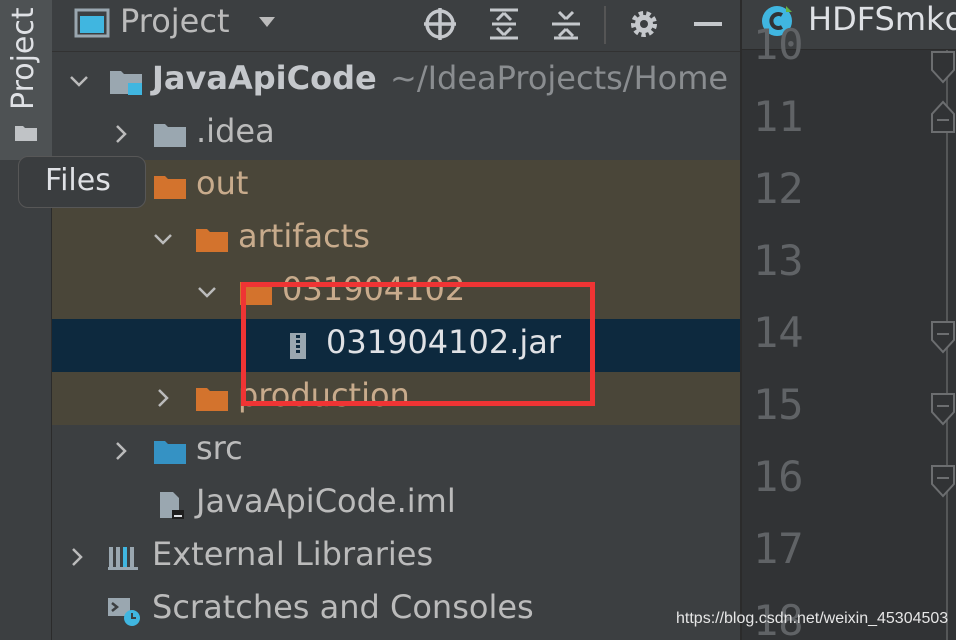 The image size is (956, 640). Describe the element at coordinates (812, 618) in the screenshot. I see `watermark: https://blog.csdn.net/weixin_45304503` at that location.